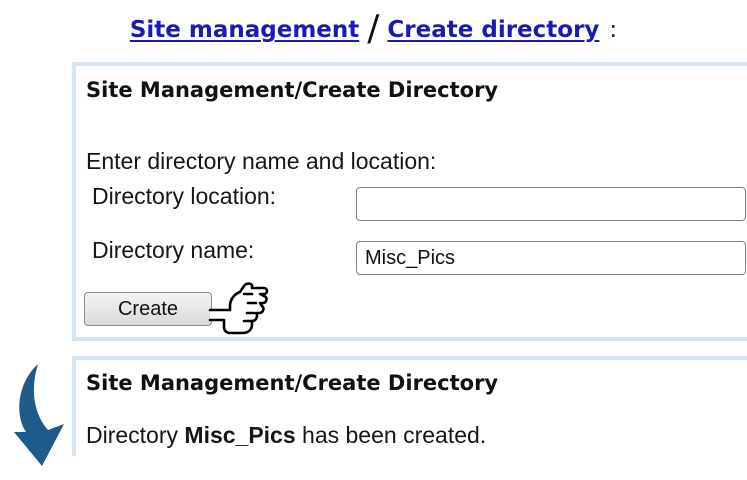 Image resolution: width=747 pixels, height=480 pixels. I want to click on result-message-suffix: has been created., so click(394, 435).